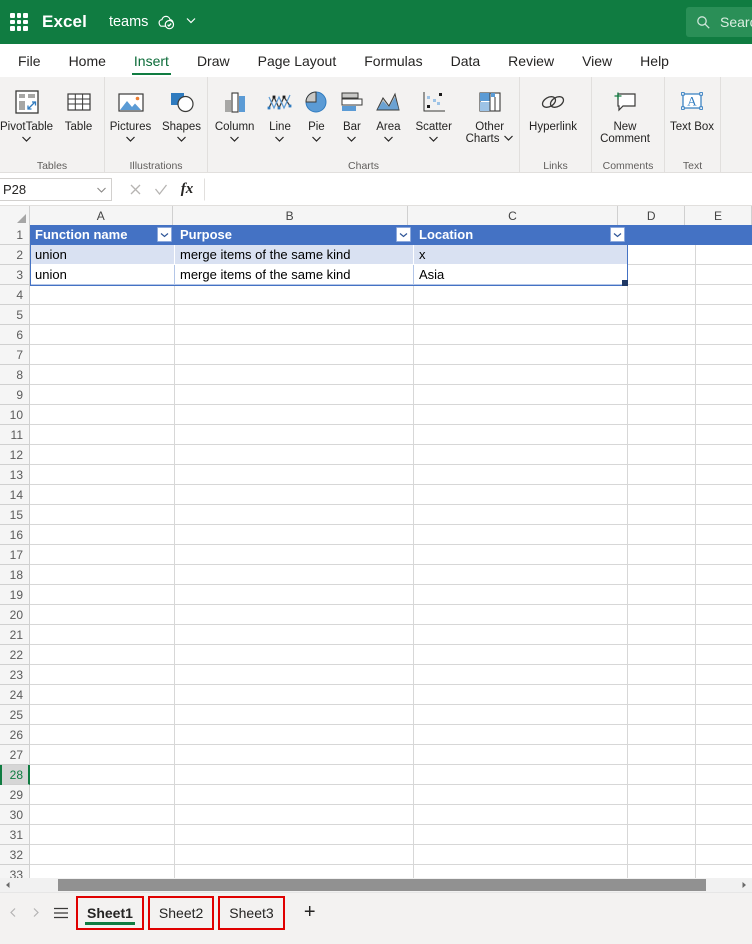  I want to click on cell-D23, so click(662, 675).